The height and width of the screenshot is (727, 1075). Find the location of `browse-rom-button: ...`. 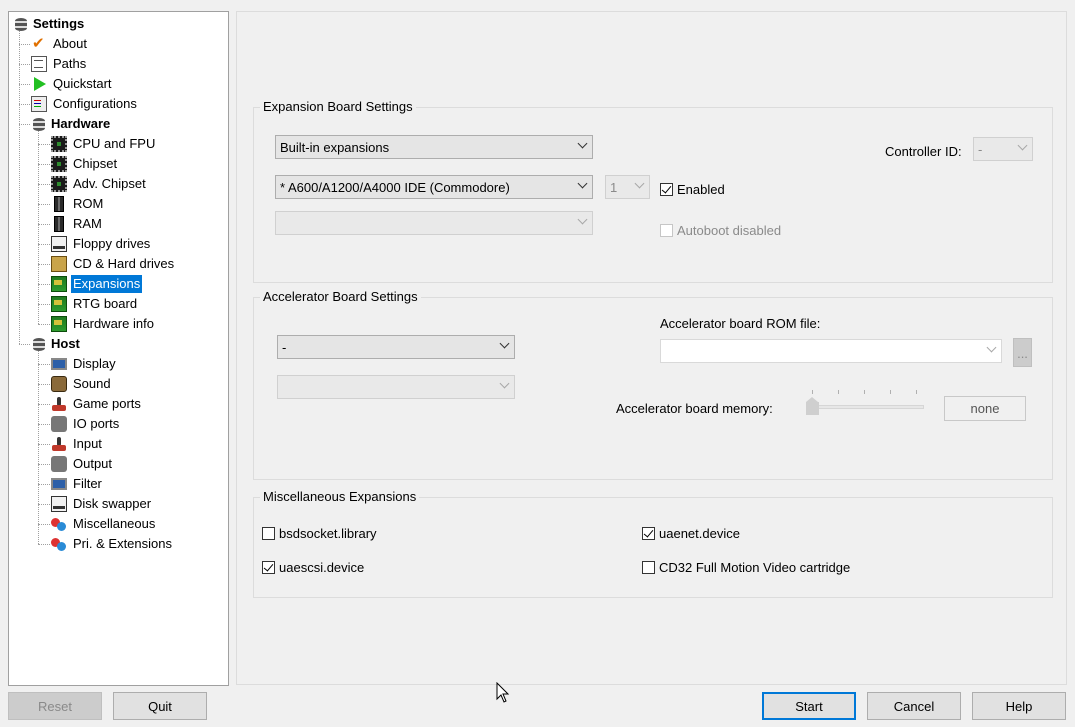

browse-rom-button: ... is located at coordinates (1022, 352).